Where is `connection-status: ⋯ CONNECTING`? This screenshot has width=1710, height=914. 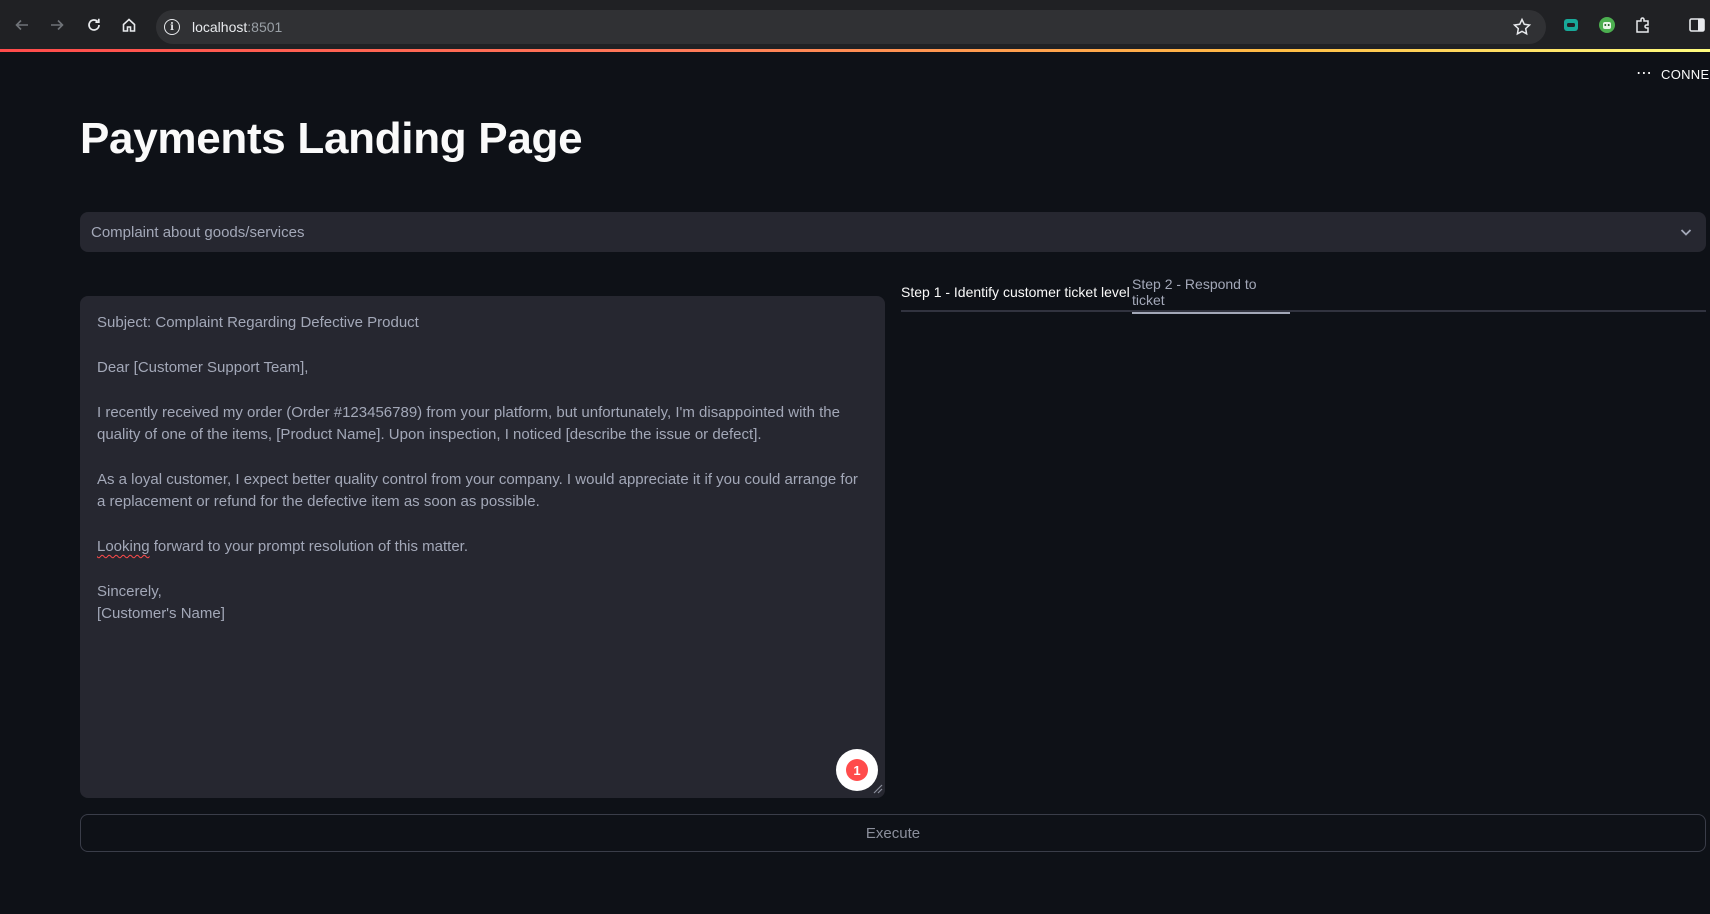
connection-status: ⋯ CONNECTING is located at coordinates (1673, 74).